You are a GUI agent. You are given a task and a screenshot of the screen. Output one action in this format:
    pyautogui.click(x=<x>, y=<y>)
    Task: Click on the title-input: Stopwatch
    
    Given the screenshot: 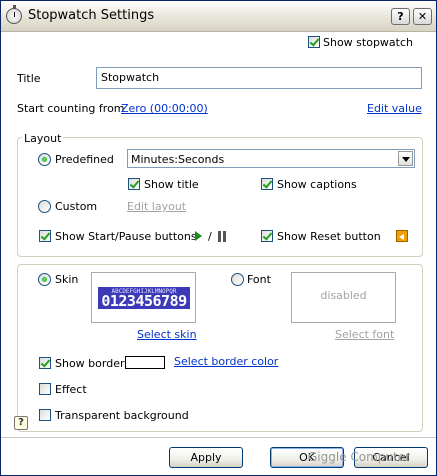 What is the action you would take?
    pyautogui.click(x=259, y=78)
    